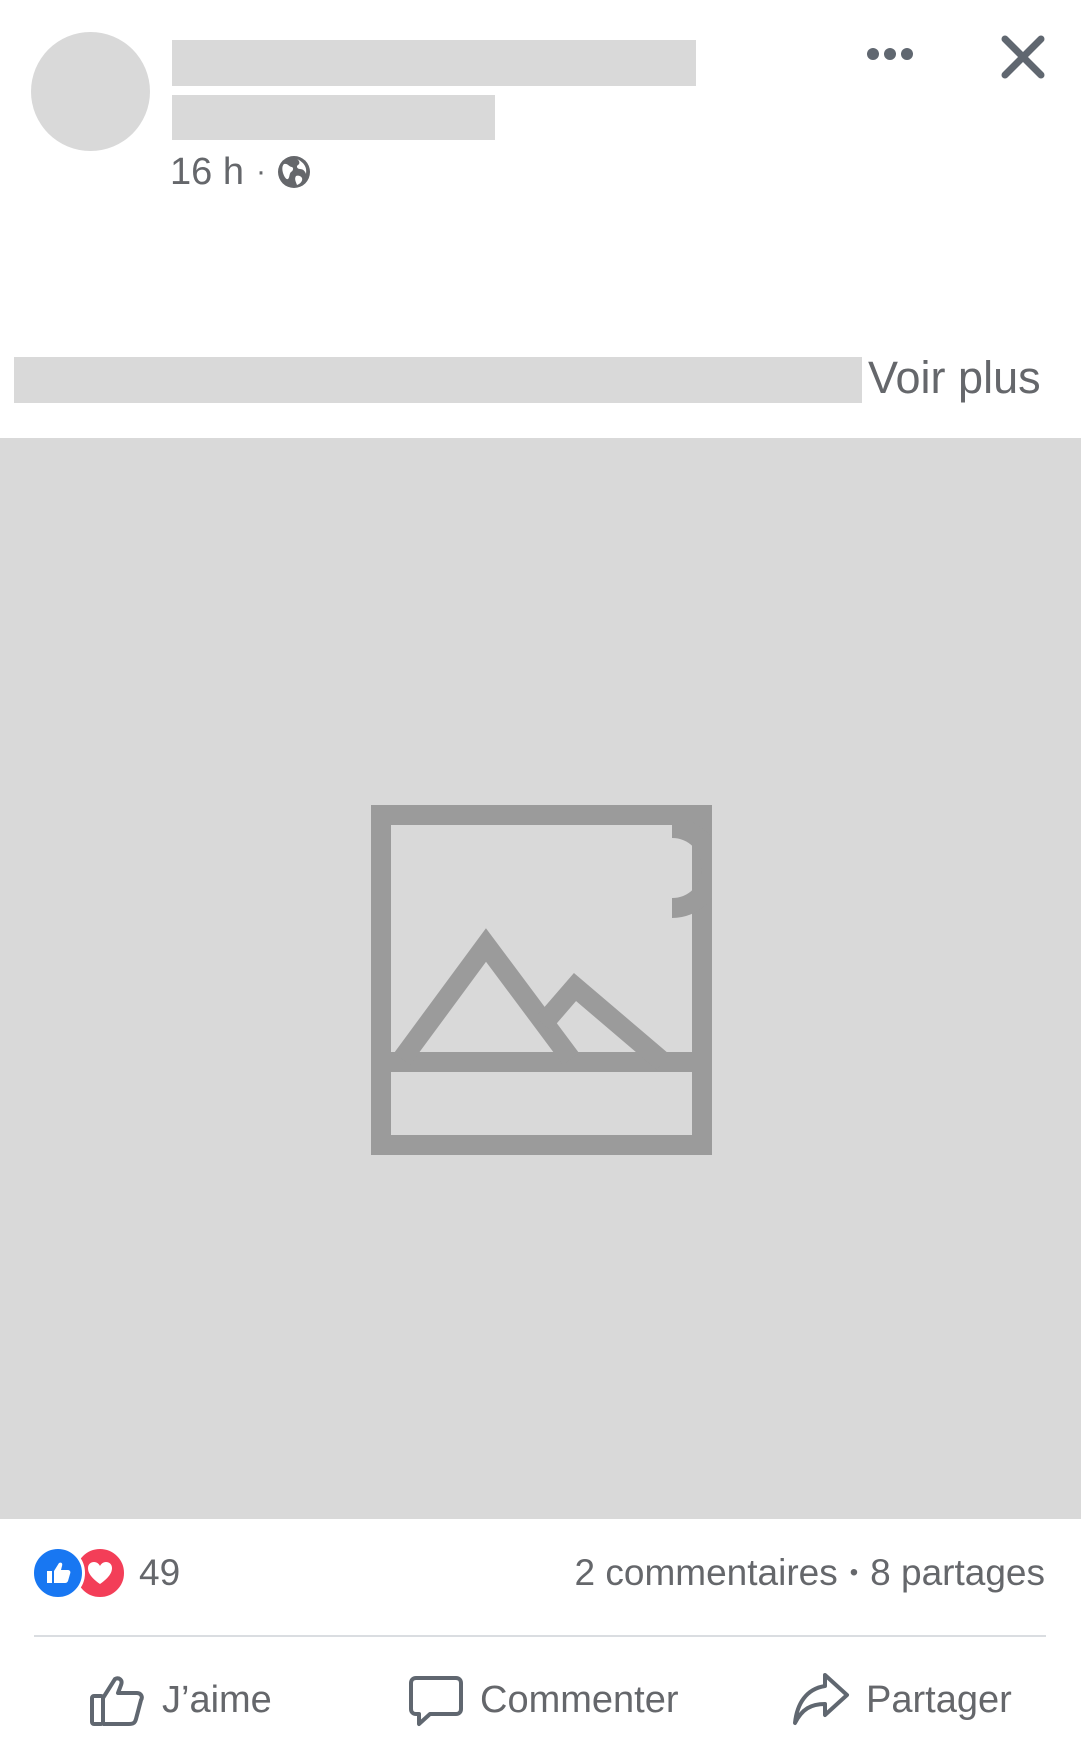 The image size is (1081, 1760). I want to click on image-placeholder-icon, so click(546, 982).